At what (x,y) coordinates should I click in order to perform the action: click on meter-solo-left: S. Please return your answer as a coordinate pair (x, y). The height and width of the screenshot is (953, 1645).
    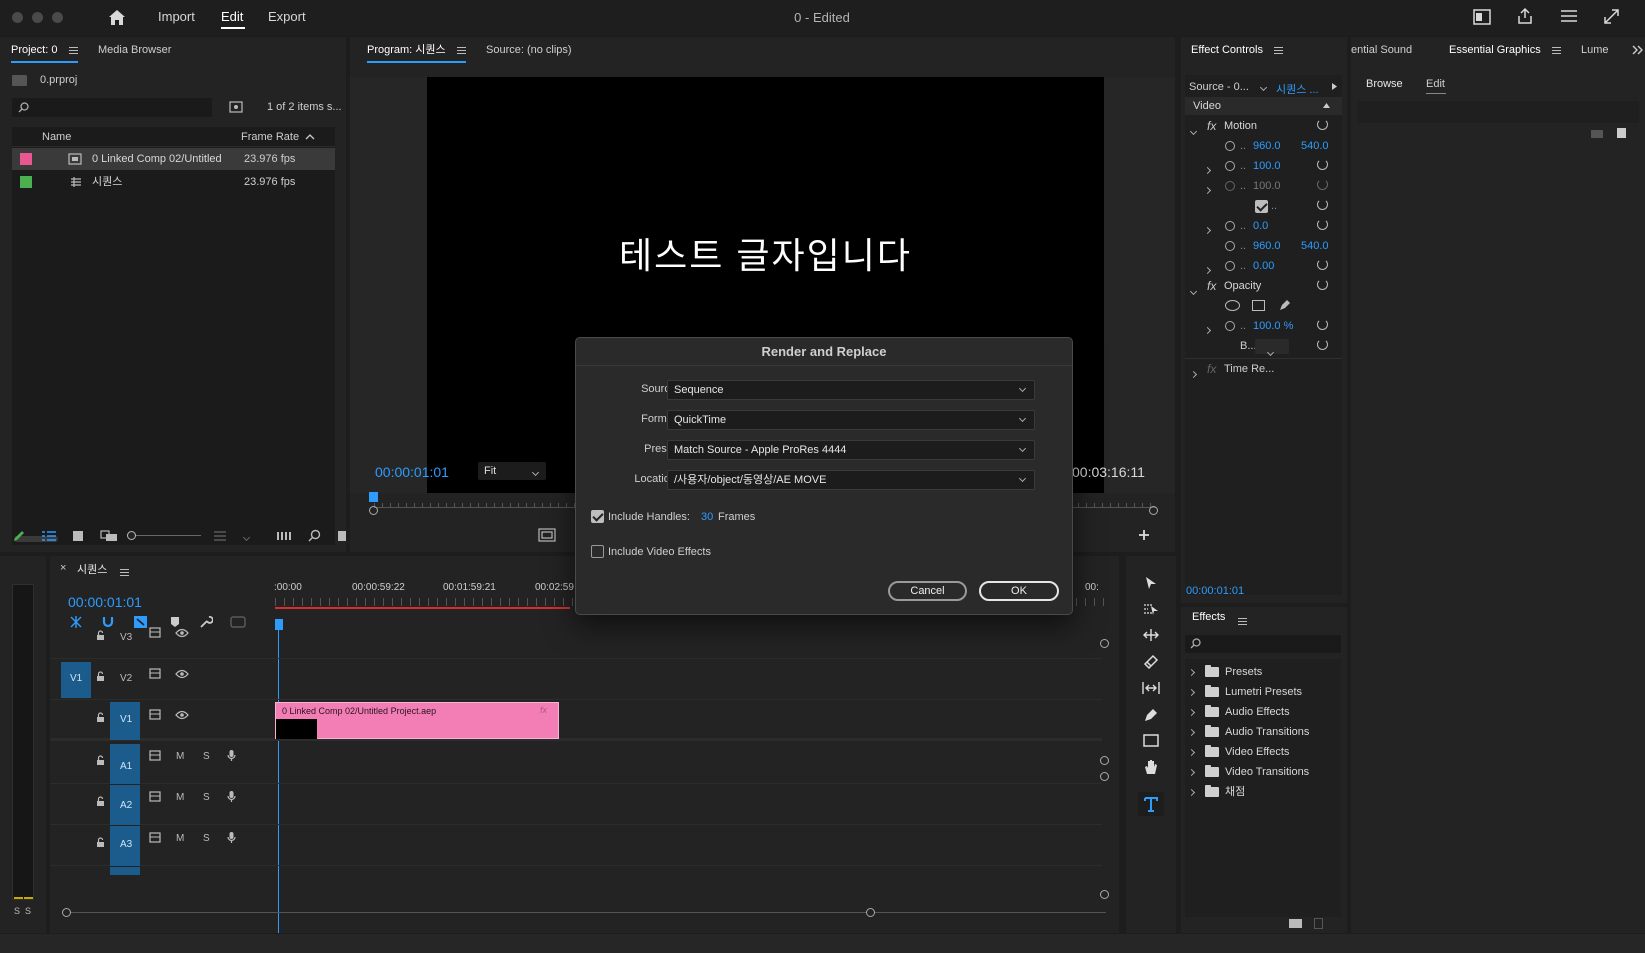
    Looking at the image, I should click on (17, 911).